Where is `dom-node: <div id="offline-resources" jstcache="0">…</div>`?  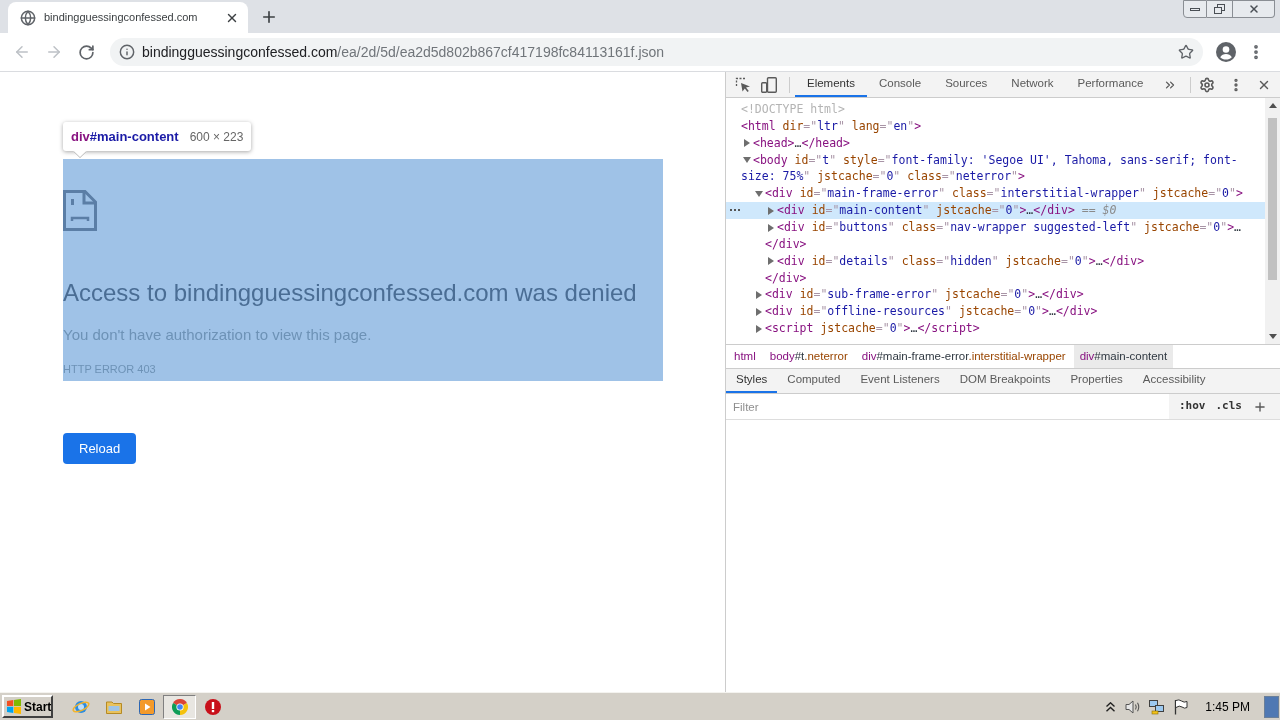
dom-node: <div id="offline-resources" jstcache="0">…</div> is located at coordinates (995, 312).